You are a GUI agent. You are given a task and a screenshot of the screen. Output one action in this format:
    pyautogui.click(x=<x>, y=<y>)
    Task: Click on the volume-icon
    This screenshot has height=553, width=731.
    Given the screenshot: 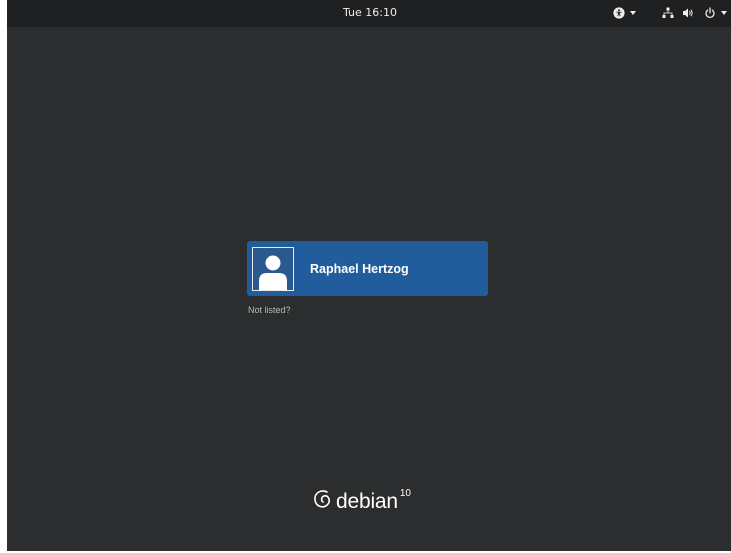 What is the action you would take?
    pyautogui.click(x=688, y=13)
    